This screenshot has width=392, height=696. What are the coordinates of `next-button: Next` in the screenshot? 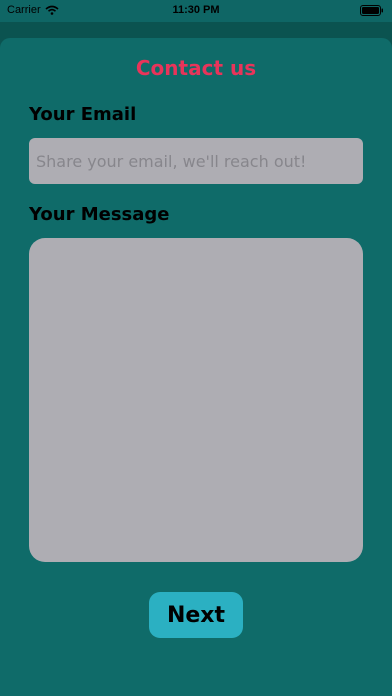 It's located at (196, 615).